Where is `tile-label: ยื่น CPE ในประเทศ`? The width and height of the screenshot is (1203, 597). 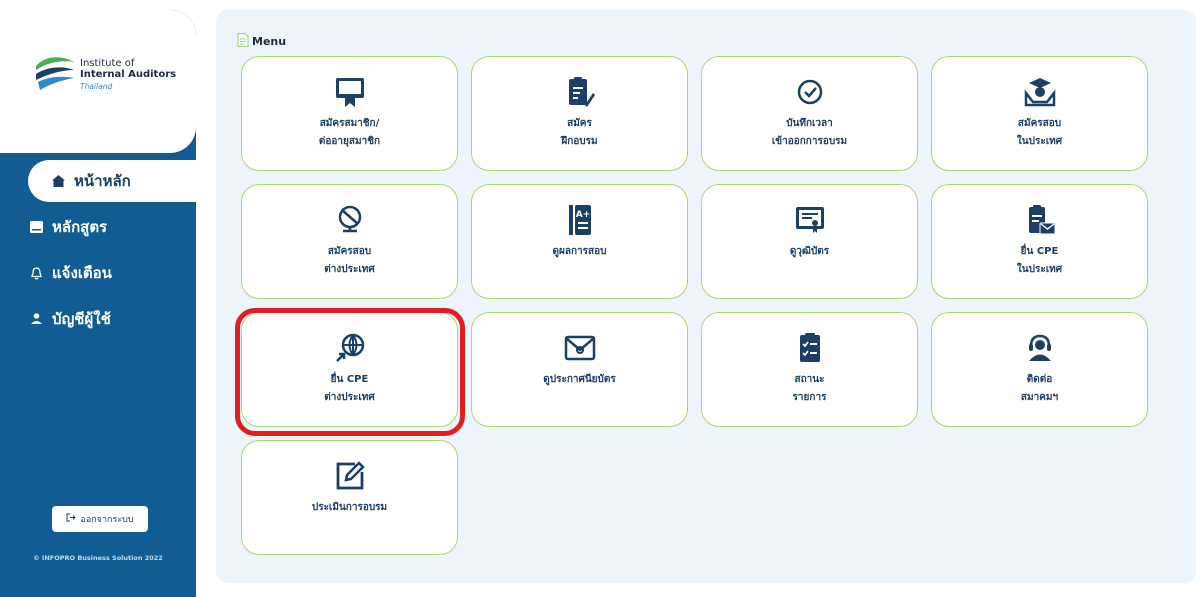 tile-label: ยื่น CPE ในประเทศ is located at coordinates (1039, 260).